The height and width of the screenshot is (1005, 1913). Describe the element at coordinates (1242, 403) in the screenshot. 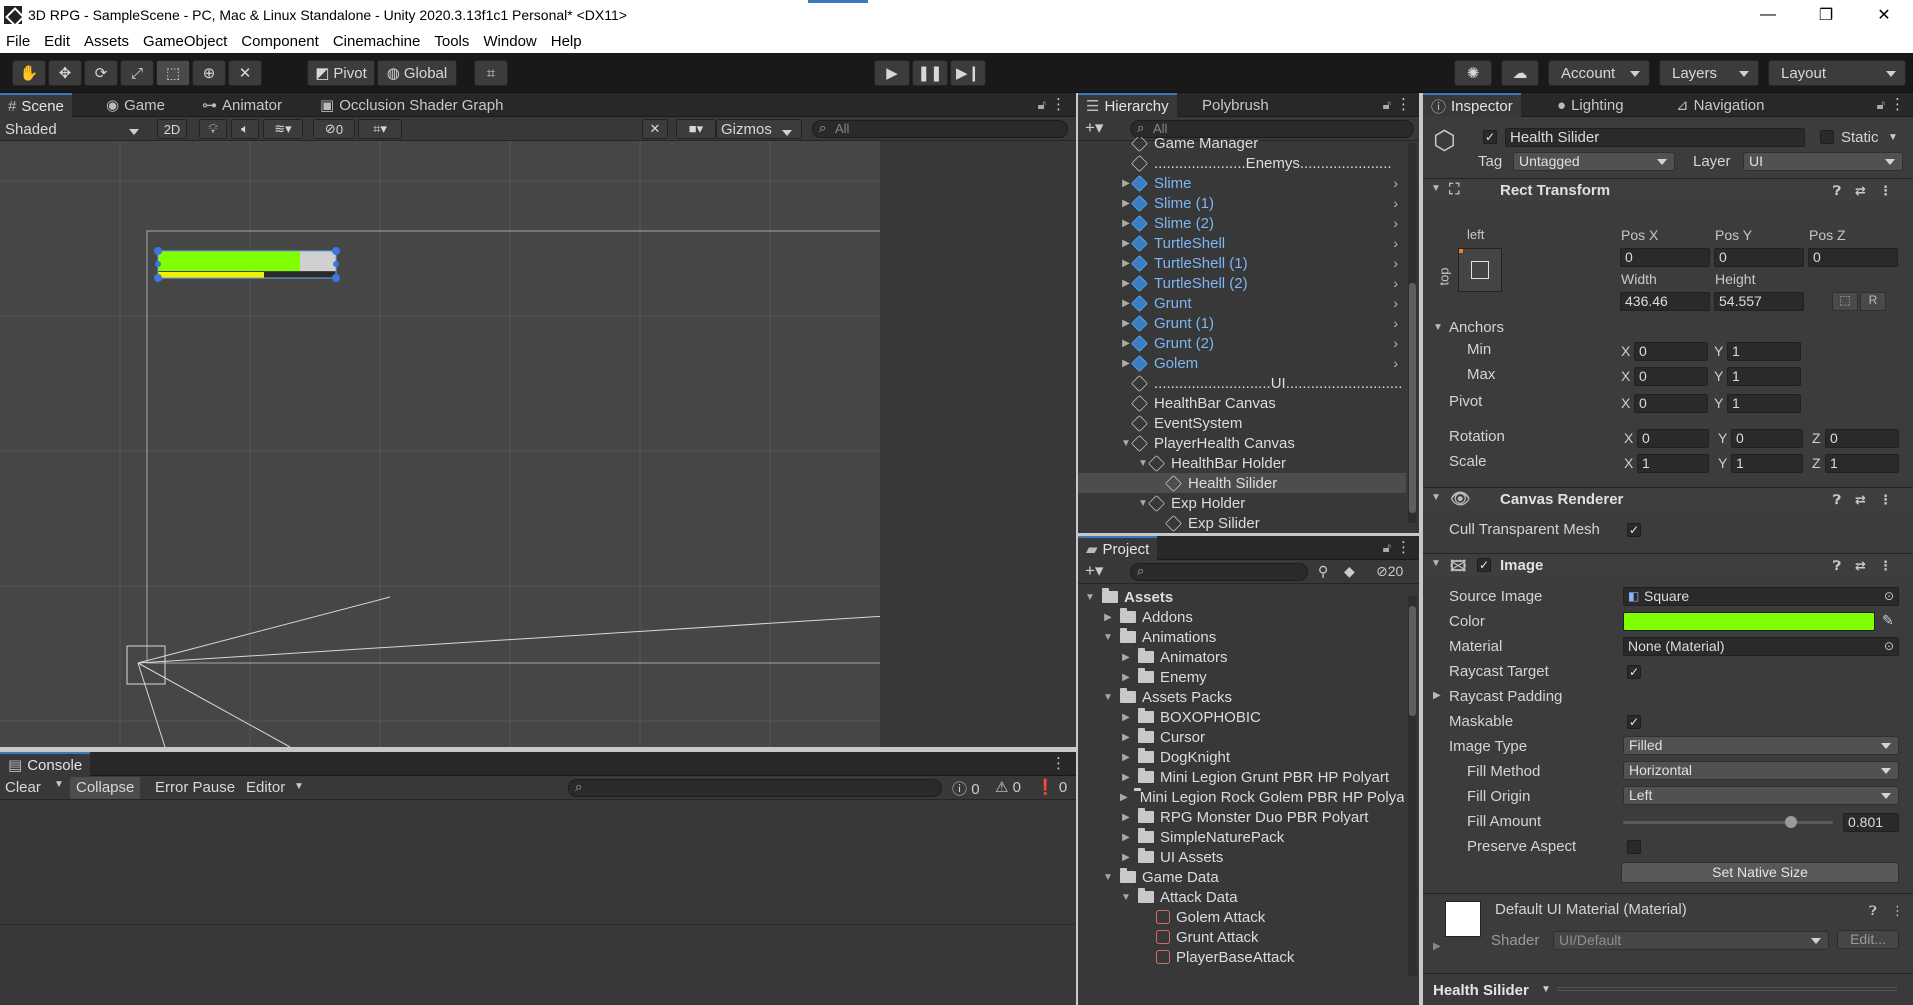

I see `hierarchy-item: HealthBar Canvas` at that location.